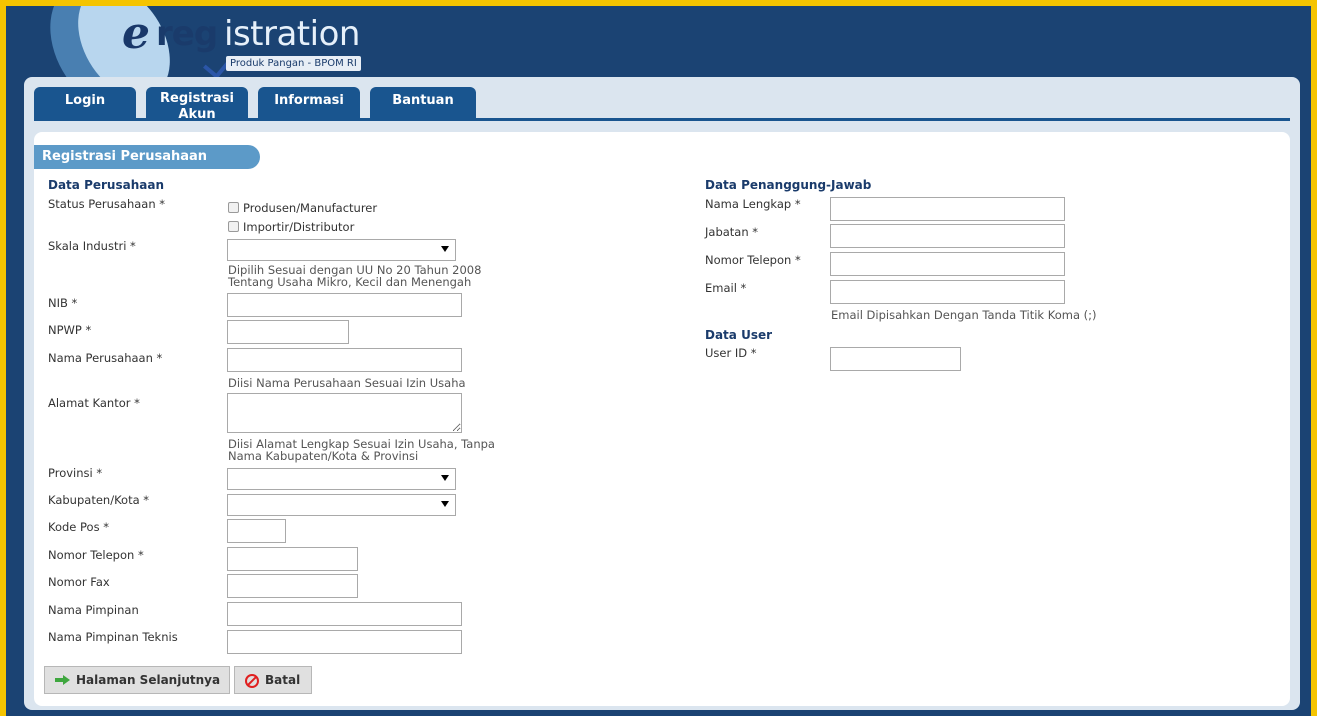 The width and height of the screenshot is (1317, 716). I want to click on provinsi-label: Provinsi *, so click(75, 473).